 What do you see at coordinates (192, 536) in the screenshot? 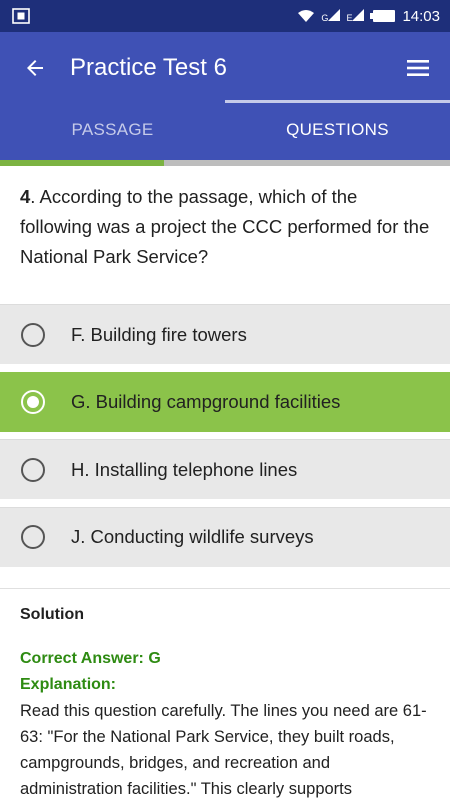
I see `answer-option-label: J. Conducting wildlife surveys` at bounding box center [192, 536].